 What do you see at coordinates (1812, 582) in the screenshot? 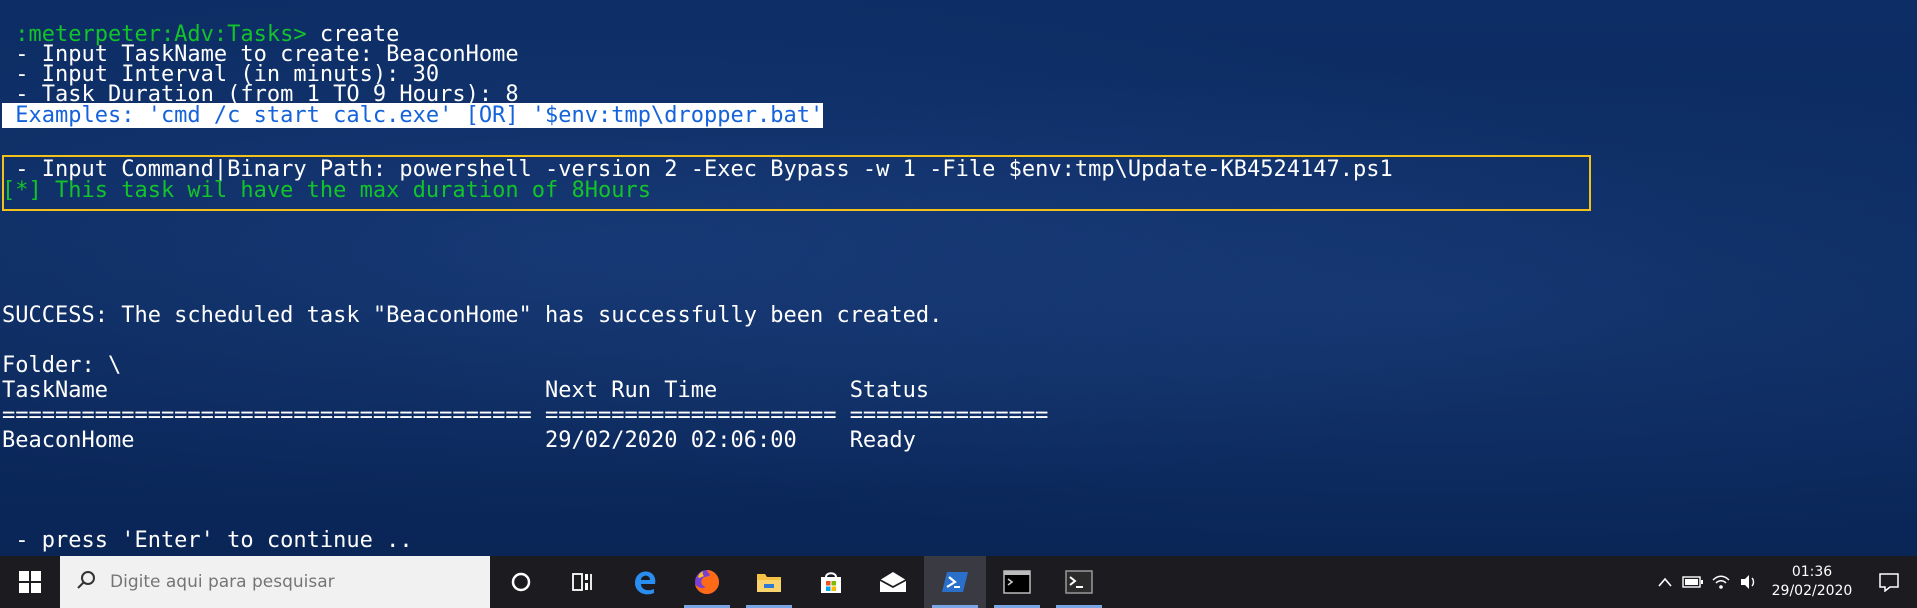
I see `clock: 01:36 29/02/2020` at bounding box center [1812, 582].